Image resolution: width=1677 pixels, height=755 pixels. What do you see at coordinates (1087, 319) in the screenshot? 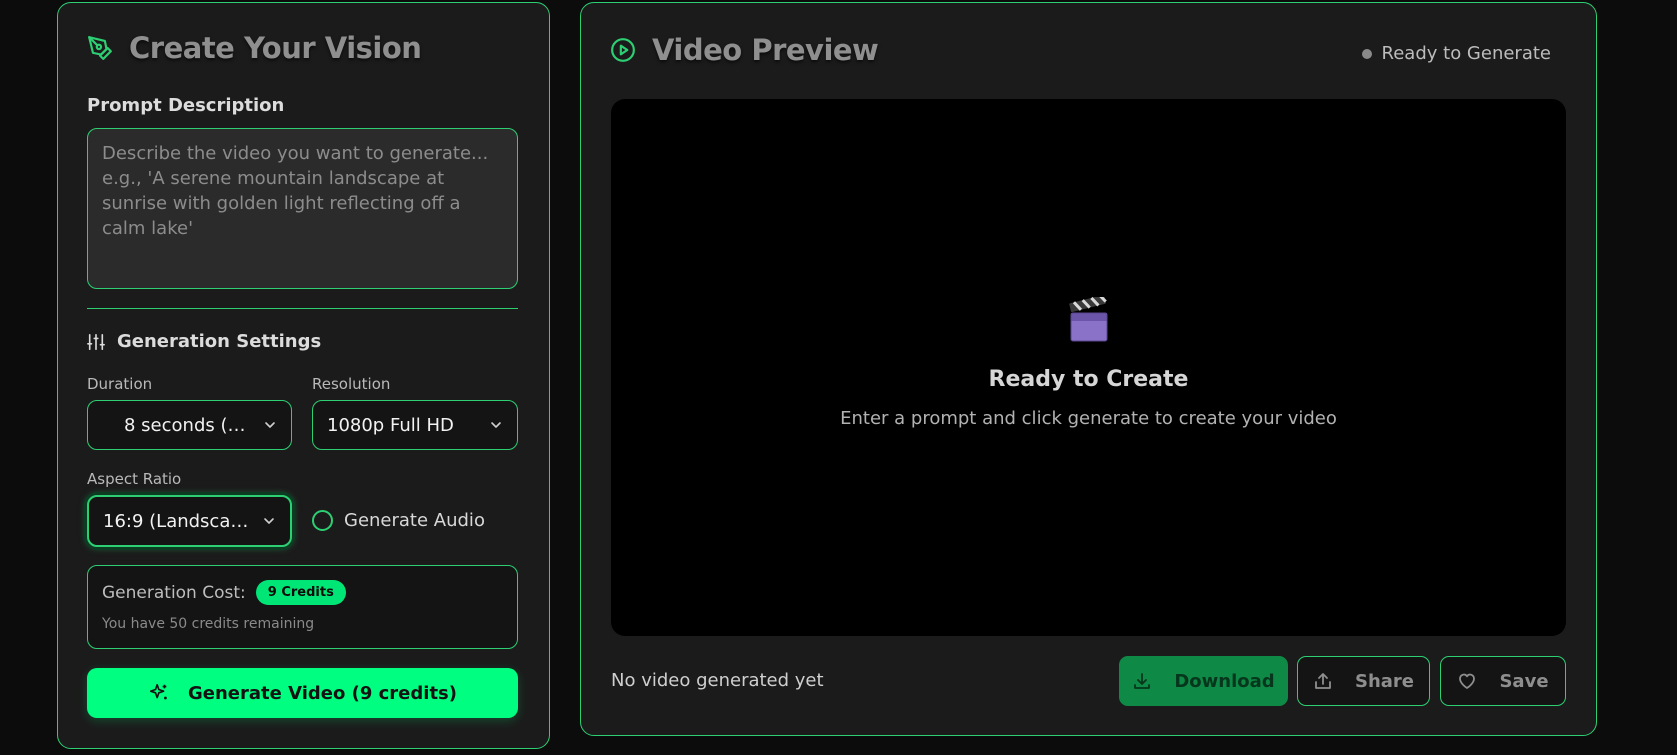
I see `clapperboard-icon` at bounding box center [1087, 319].